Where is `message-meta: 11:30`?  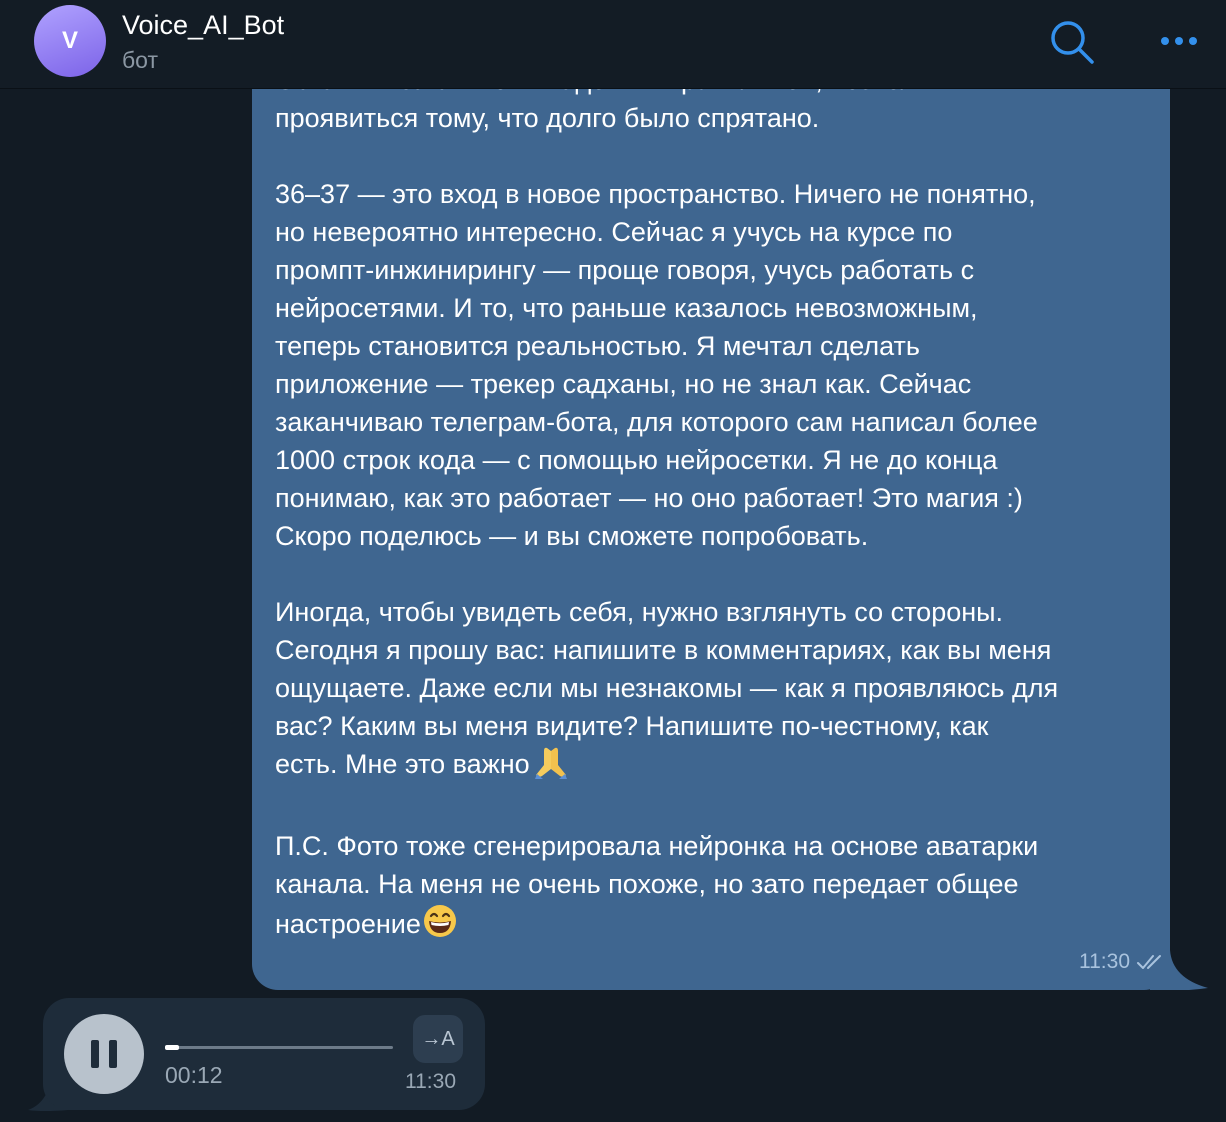
message-meta: 11:30 is located at coordinates (1122, 962).